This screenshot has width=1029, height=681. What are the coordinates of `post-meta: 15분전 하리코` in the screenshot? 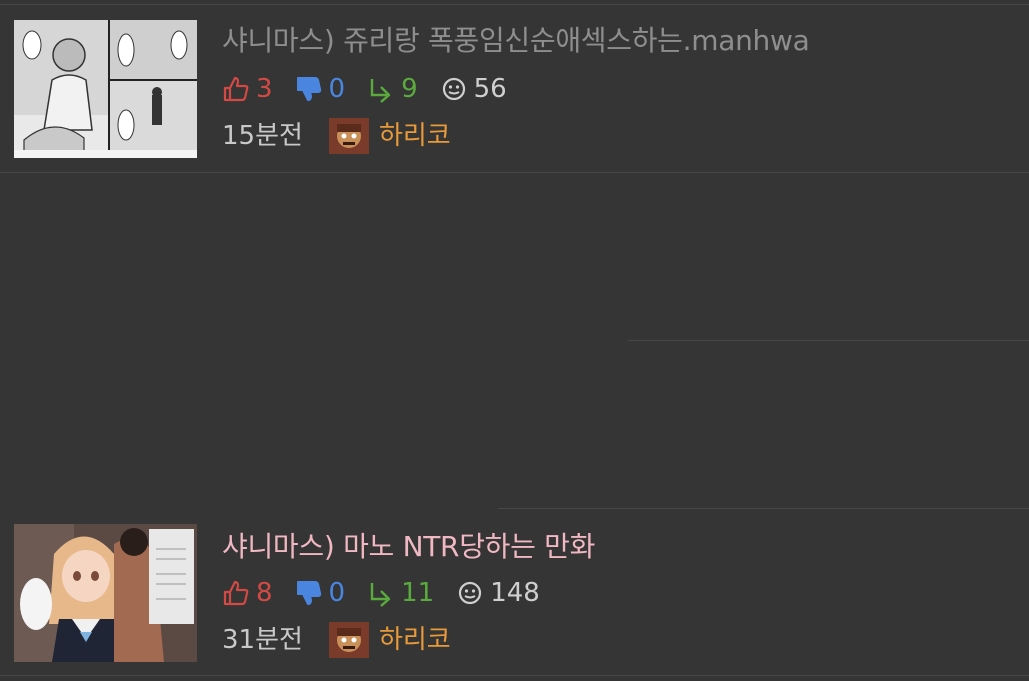 It's located at (336, 136).